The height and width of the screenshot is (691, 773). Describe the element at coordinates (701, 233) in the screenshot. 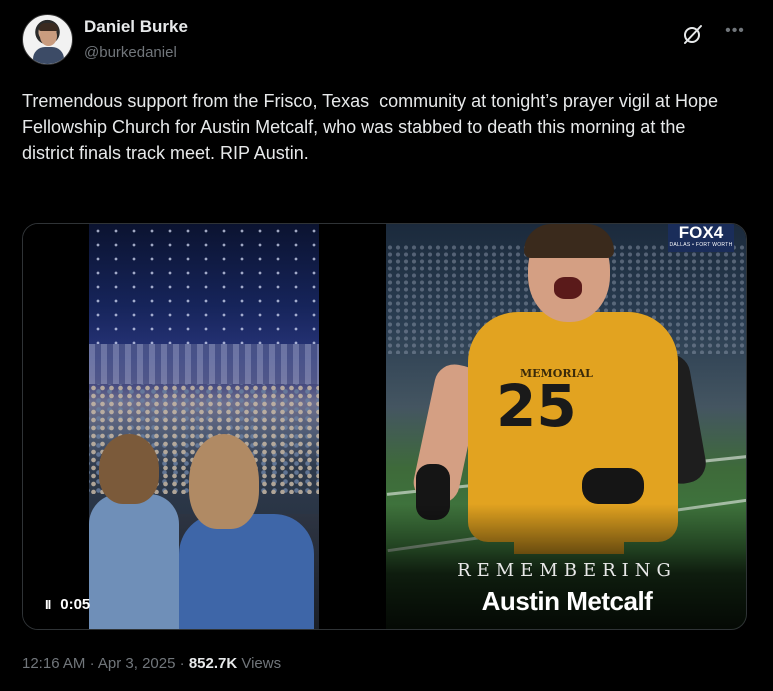

I see `logo-main: FOX4` at that location.